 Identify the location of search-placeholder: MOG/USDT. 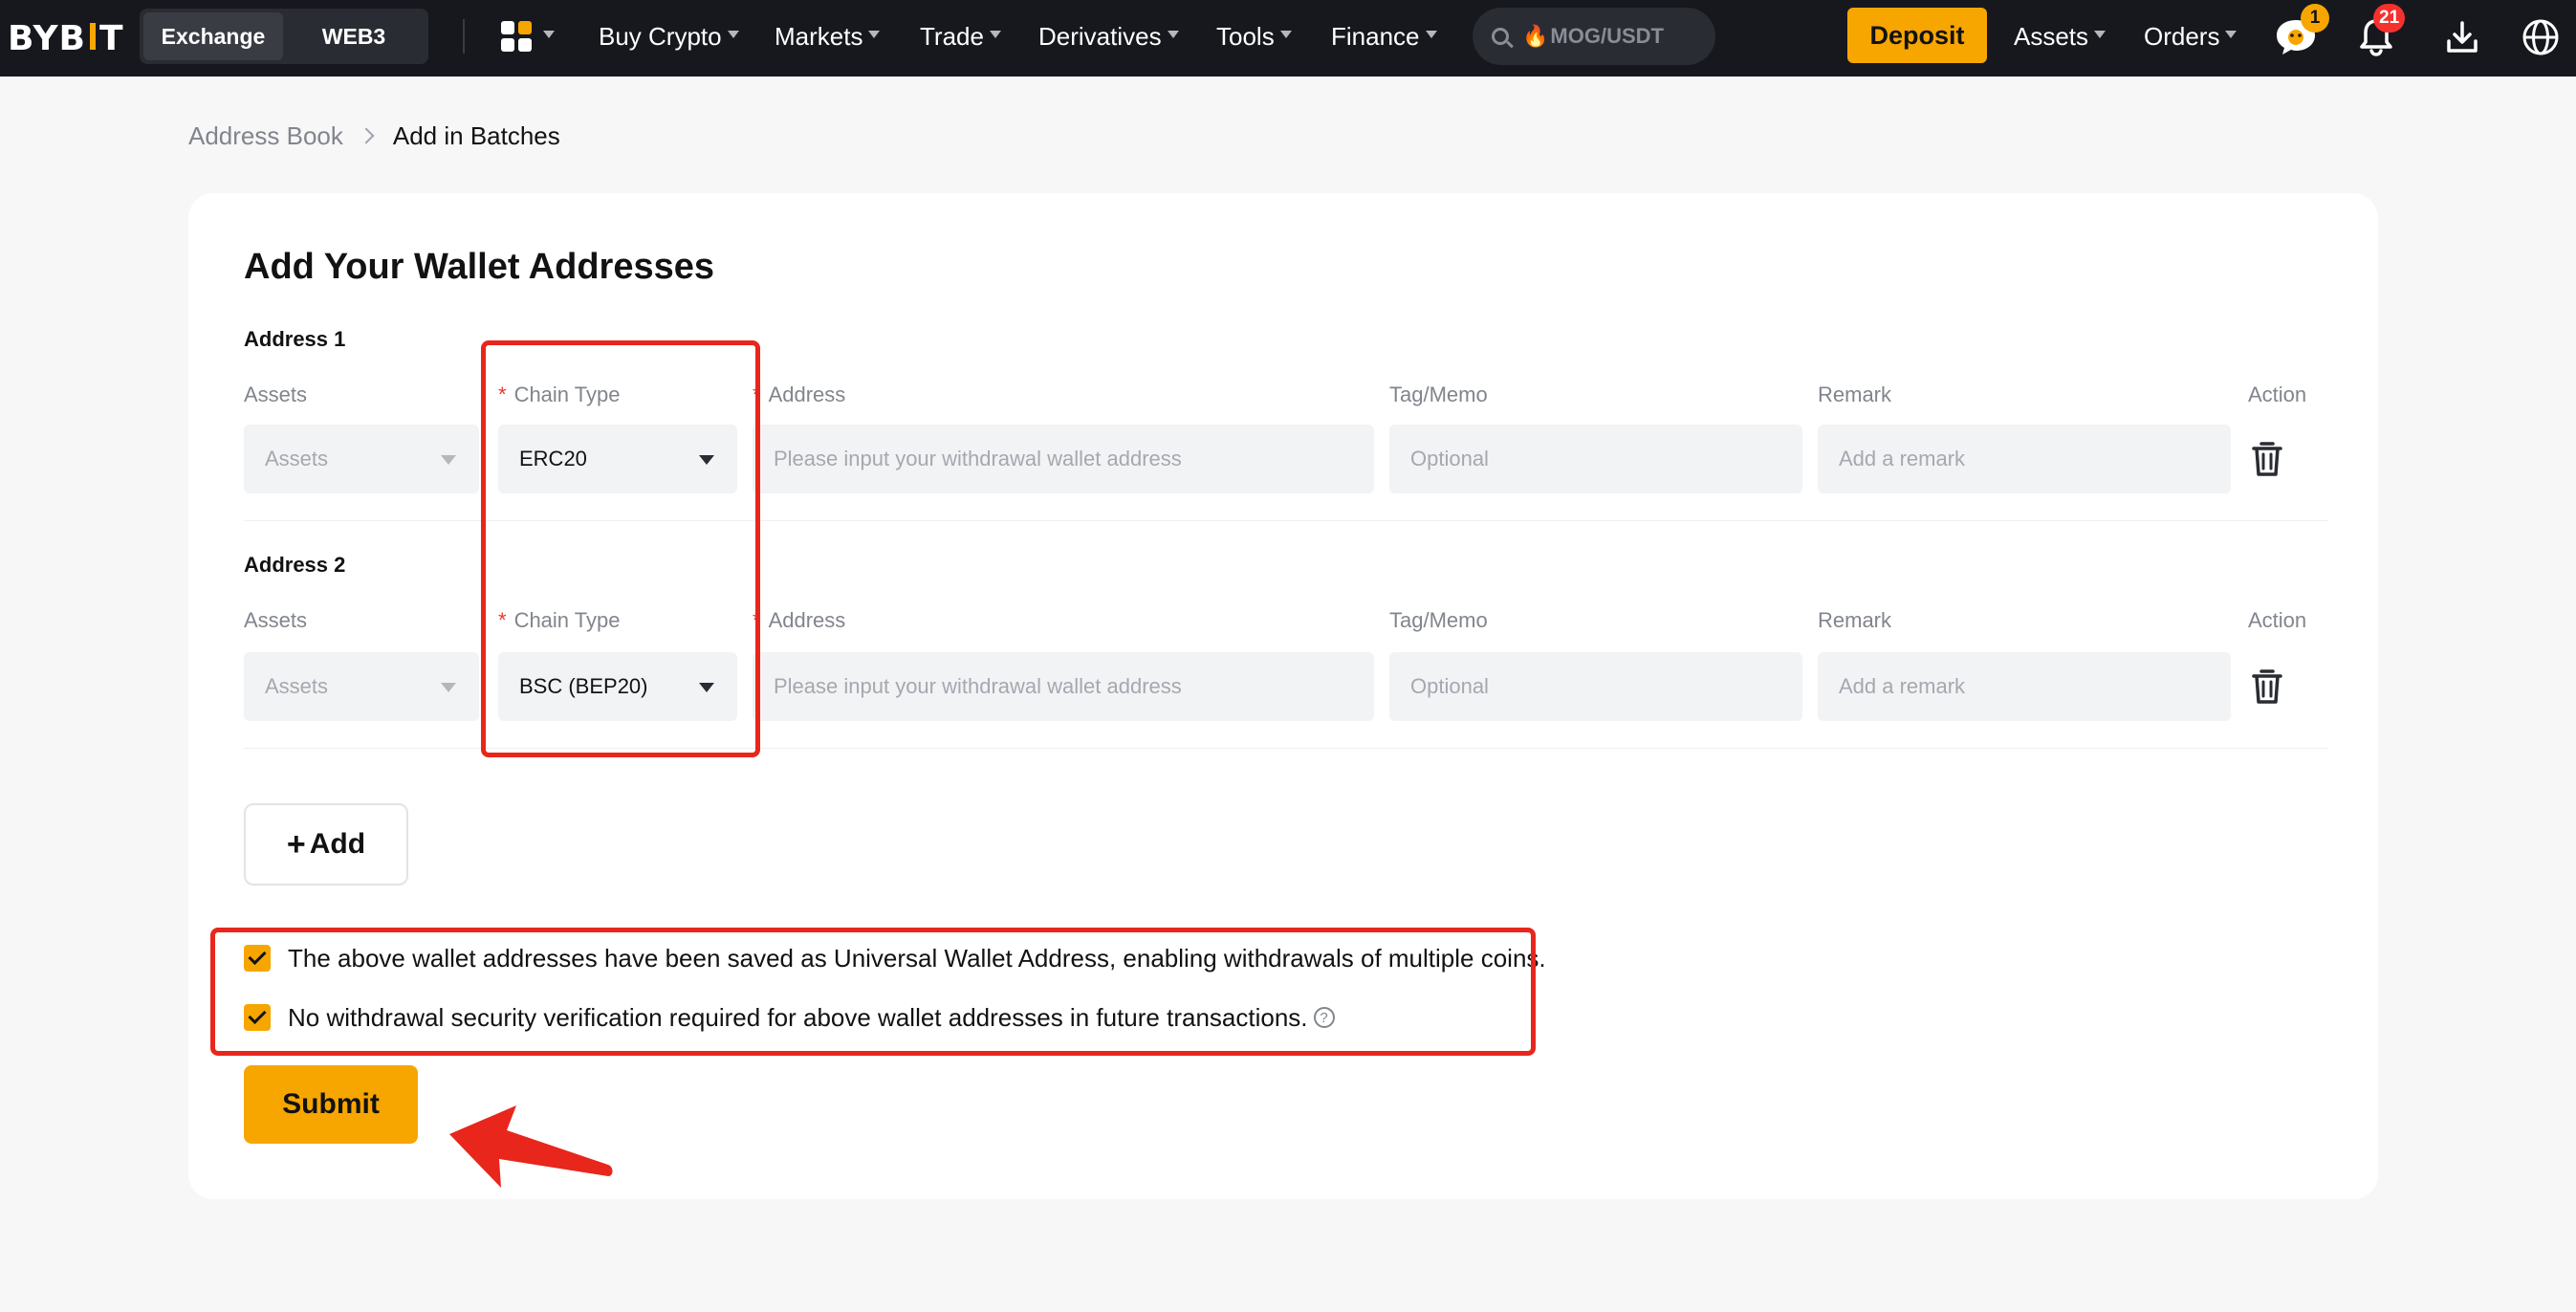
(1607, 36).